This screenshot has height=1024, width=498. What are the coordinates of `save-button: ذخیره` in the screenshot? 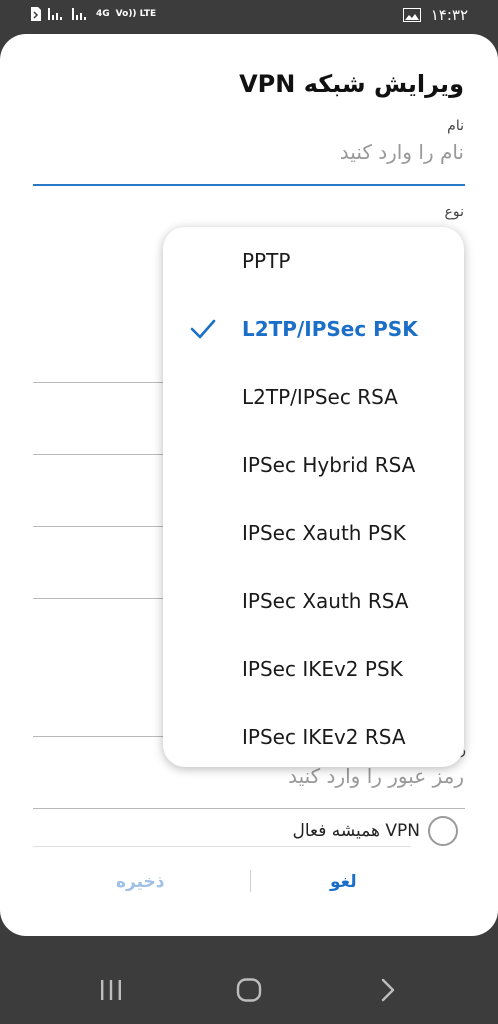 It's located at (140, 882).